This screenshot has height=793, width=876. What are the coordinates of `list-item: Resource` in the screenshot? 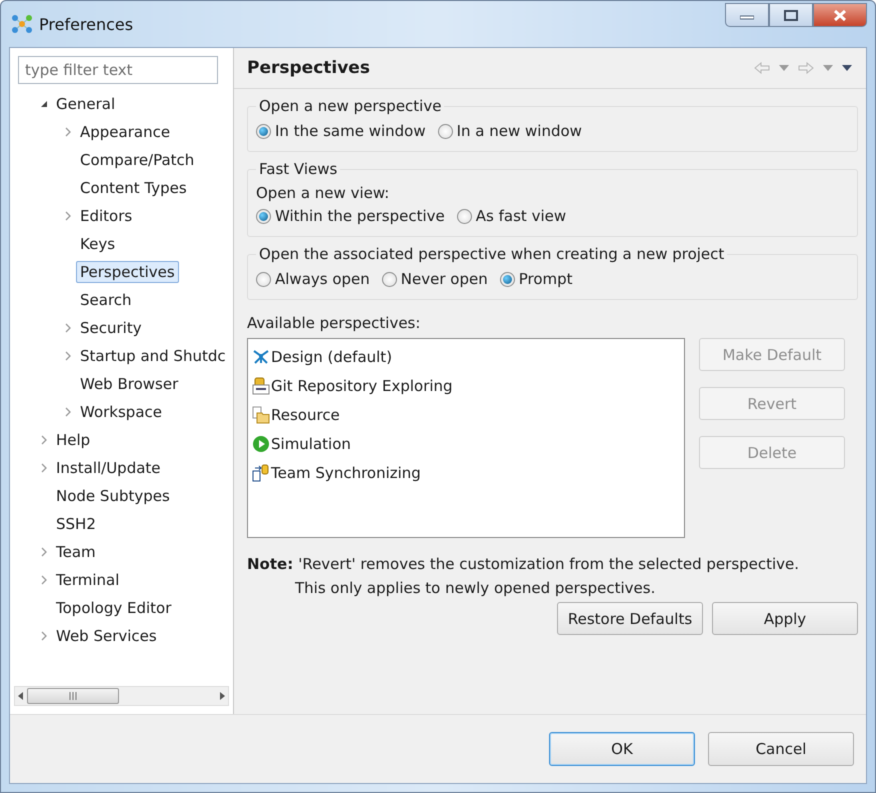 It's located at (305, 415).